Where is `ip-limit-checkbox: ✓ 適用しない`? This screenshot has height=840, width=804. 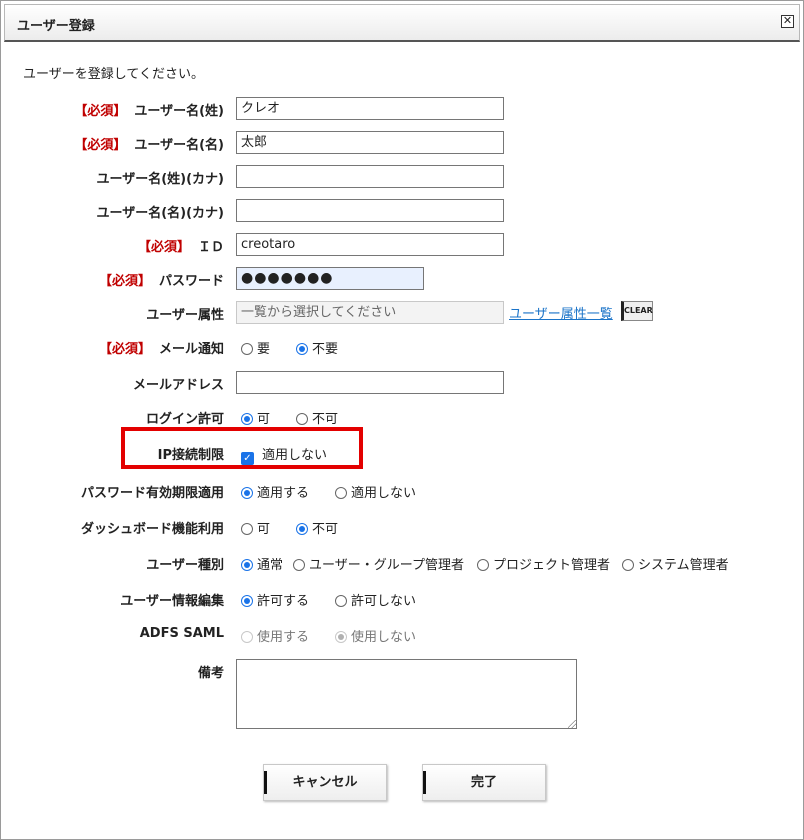
ip-limit-checkbox: ✓ 適用しない is located at coordinates (284, 454).